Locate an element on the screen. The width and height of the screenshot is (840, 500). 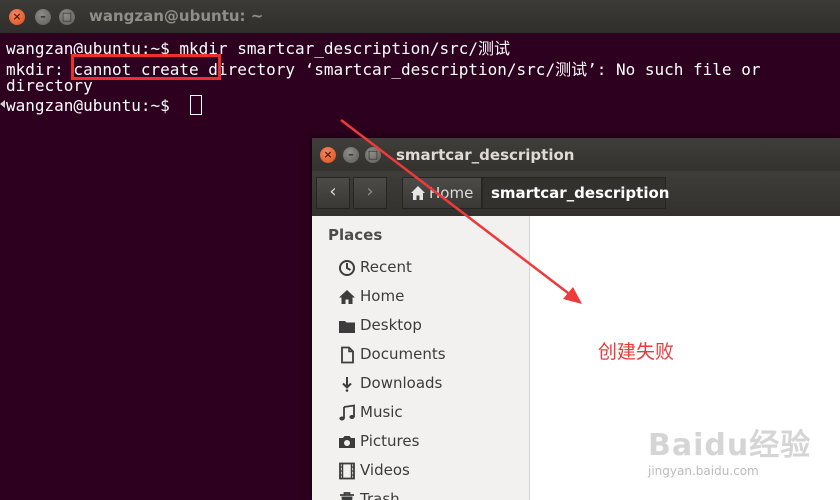
downloads-icon is located at coordinates (347, 384).